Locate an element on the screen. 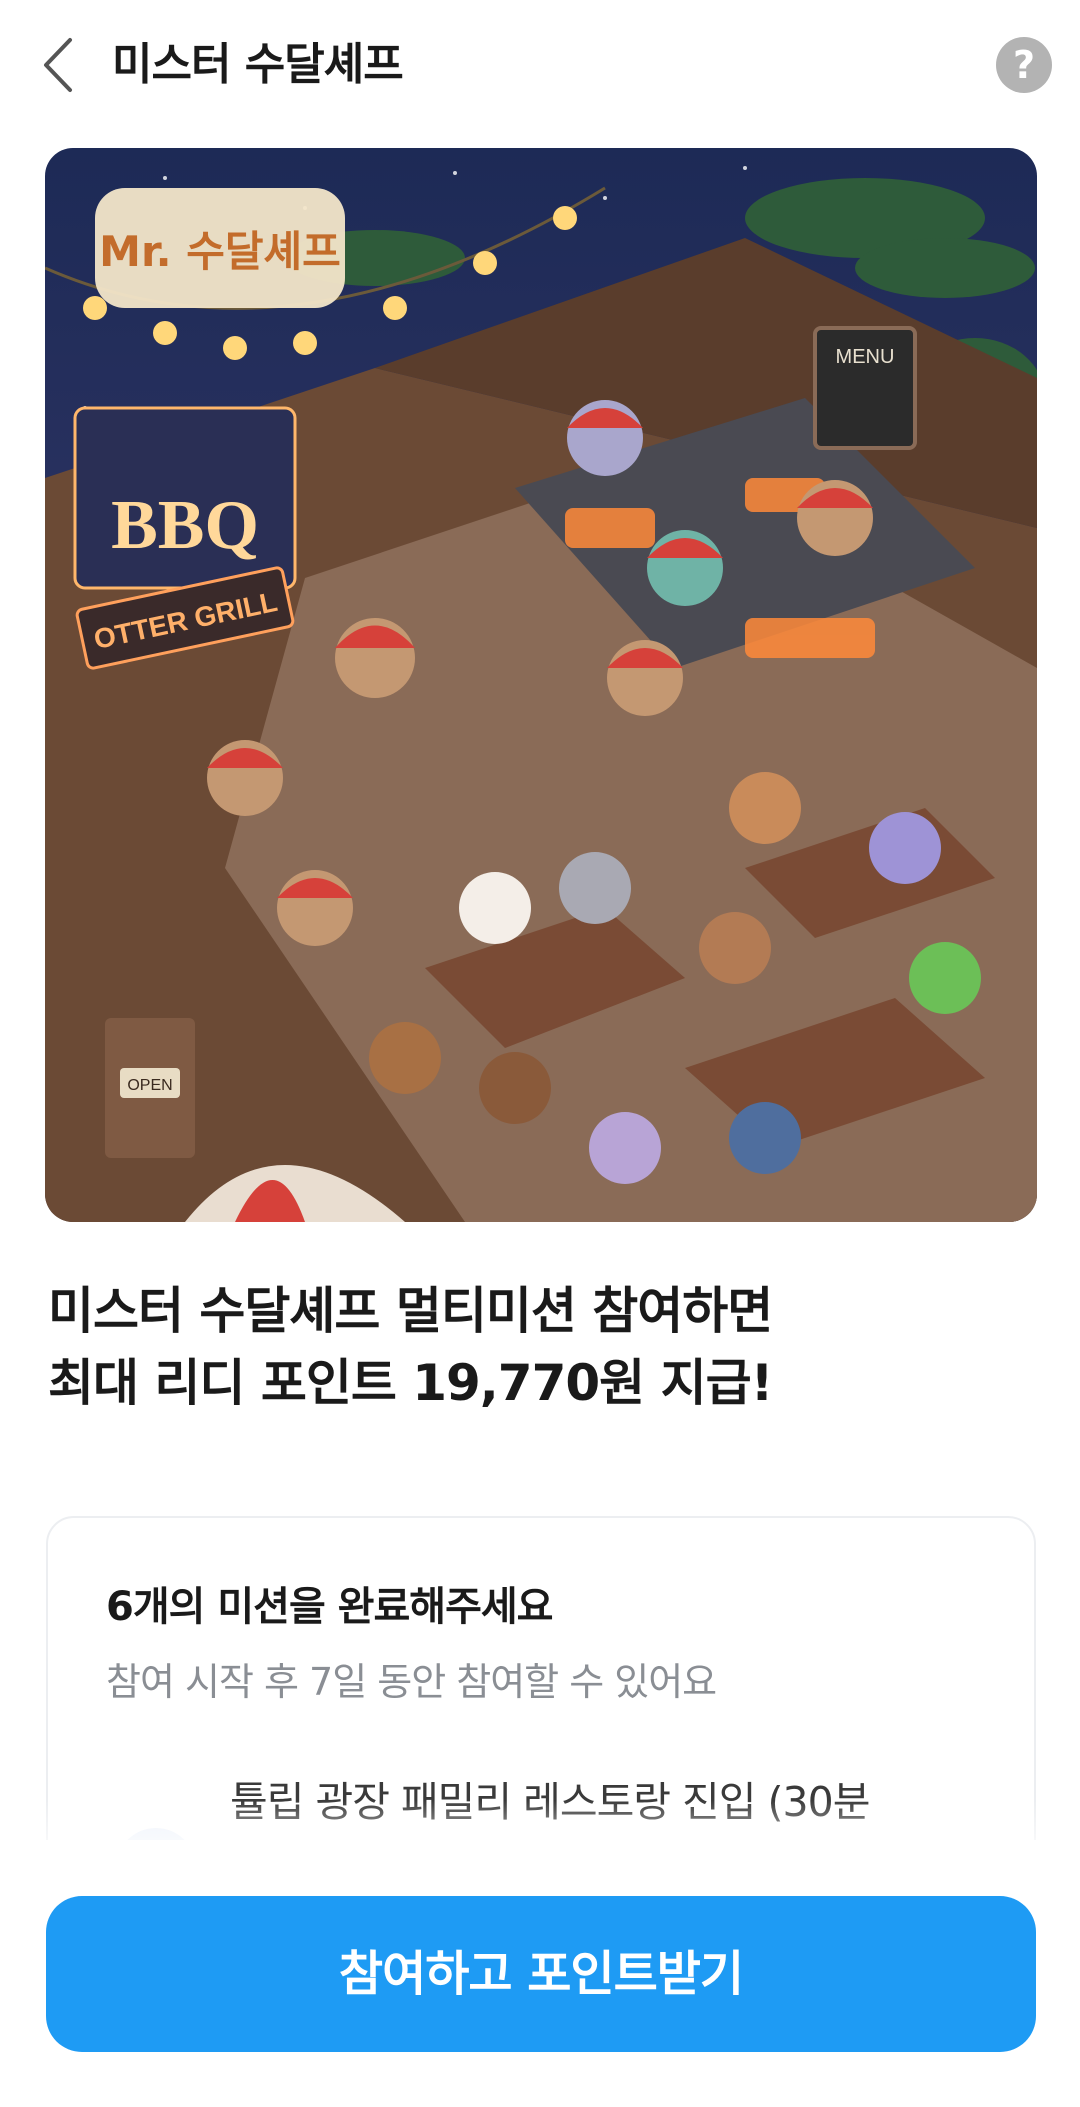 The image size is (1080, 2107). help-button: ? is located at coordinates (1024, 65).